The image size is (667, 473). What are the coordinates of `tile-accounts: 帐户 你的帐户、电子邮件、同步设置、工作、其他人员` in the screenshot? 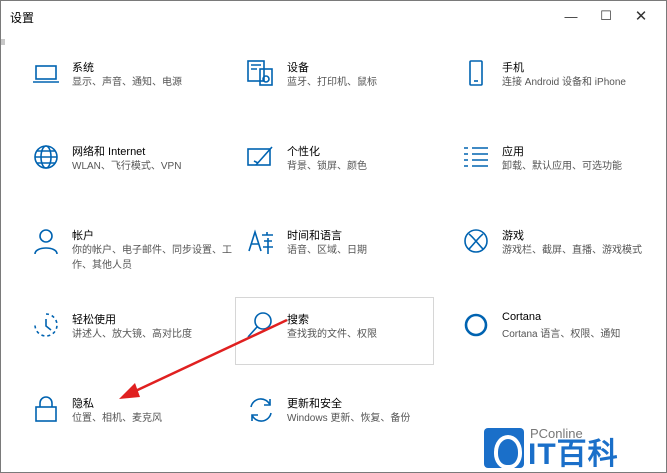 It's located at (131, 257).